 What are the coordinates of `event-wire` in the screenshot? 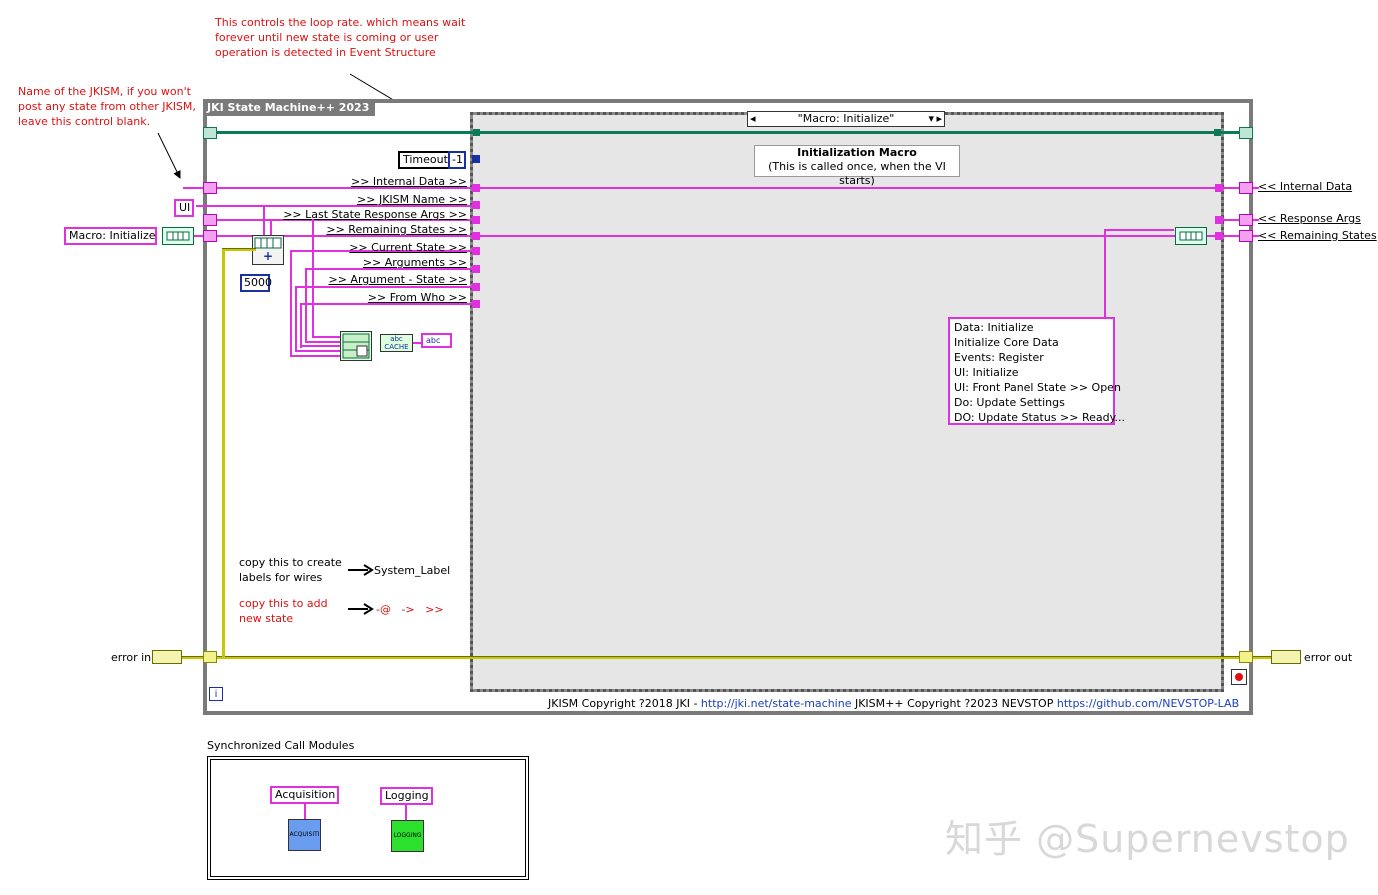 It's located at (727, 132).